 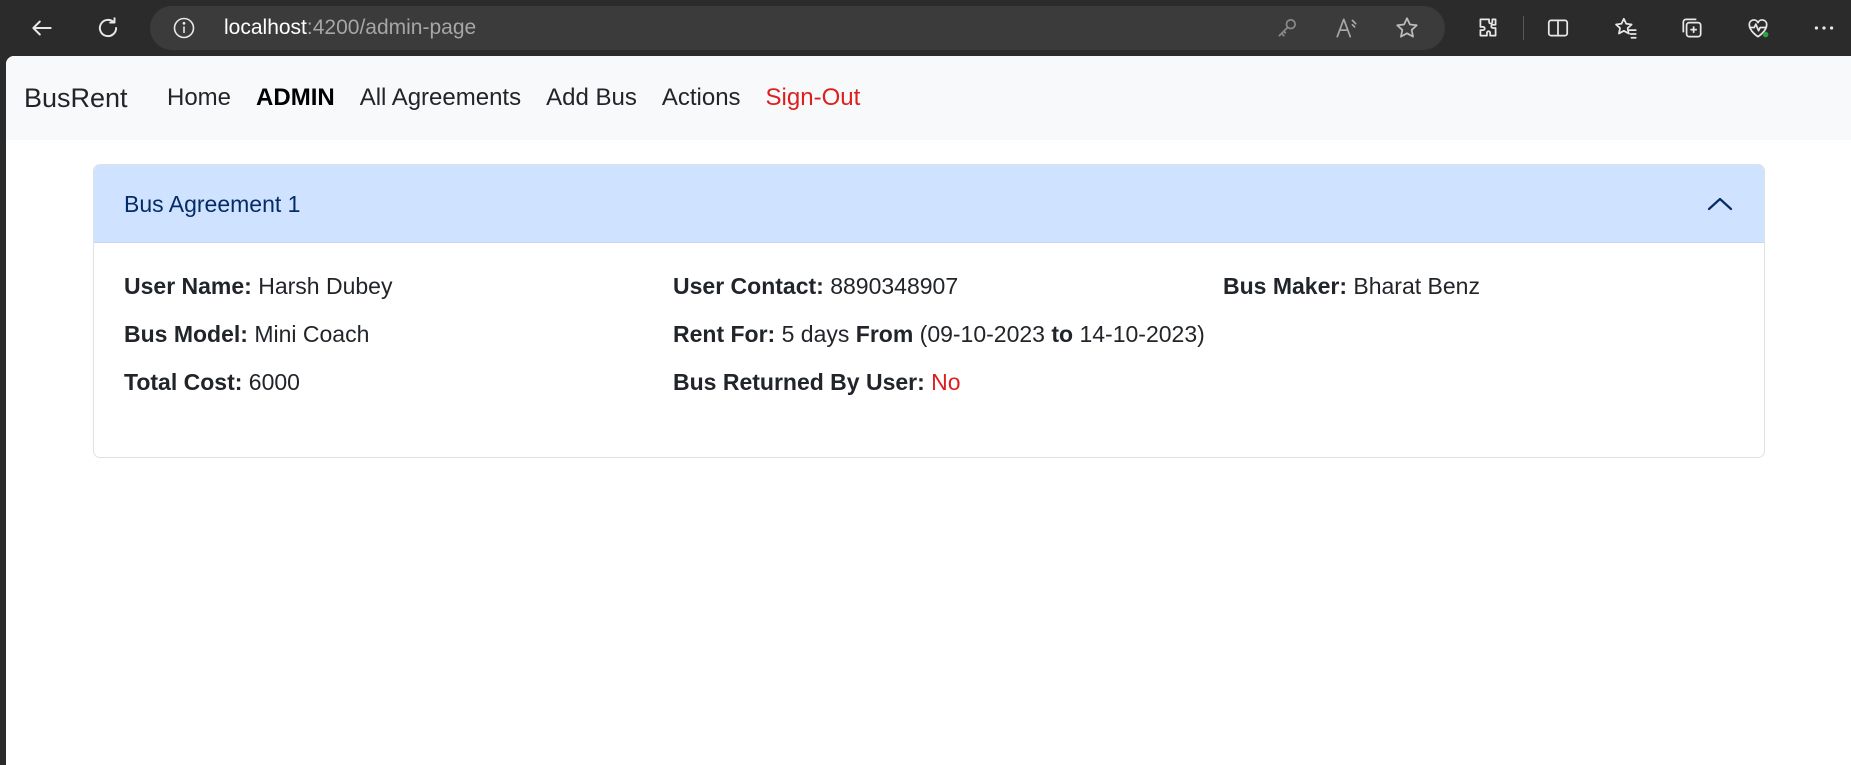 I want to click on bus-maker-field: Bus Maker: Bharat Benz, so click(x=1351, y=286).